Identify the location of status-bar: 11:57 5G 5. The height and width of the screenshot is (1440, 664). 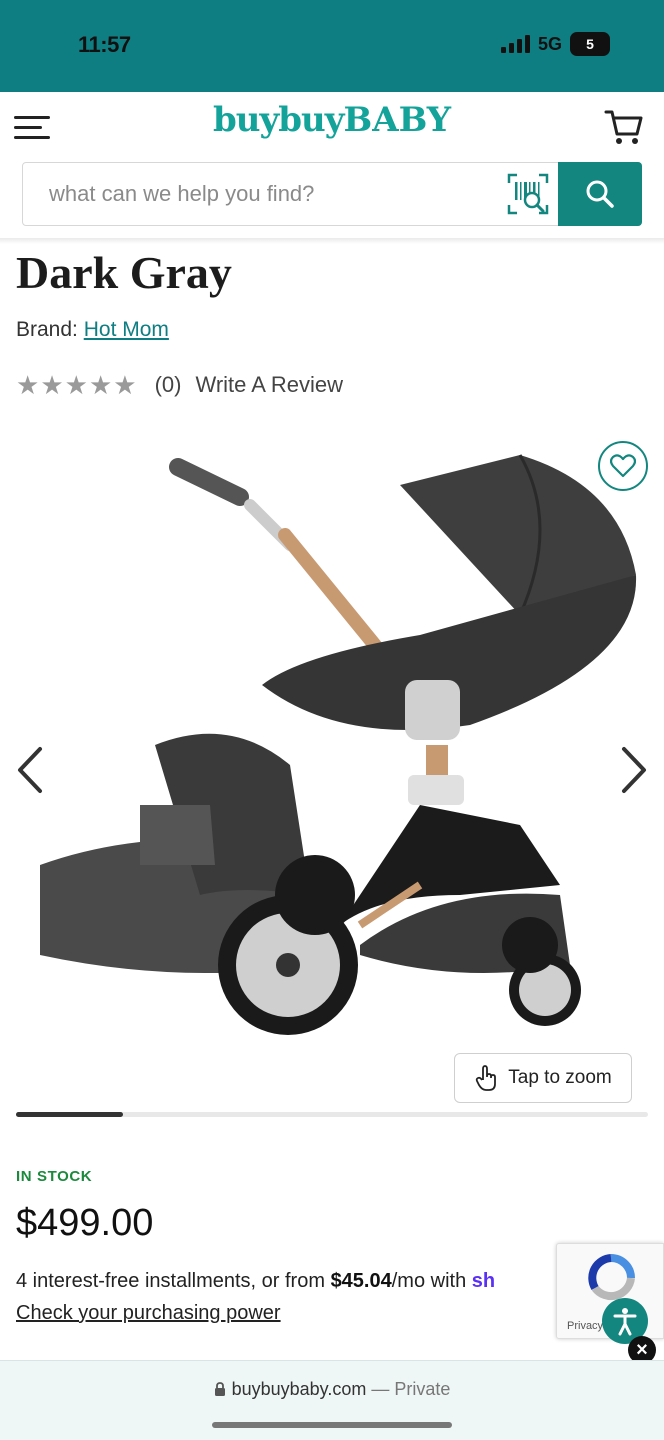
(332, 46).